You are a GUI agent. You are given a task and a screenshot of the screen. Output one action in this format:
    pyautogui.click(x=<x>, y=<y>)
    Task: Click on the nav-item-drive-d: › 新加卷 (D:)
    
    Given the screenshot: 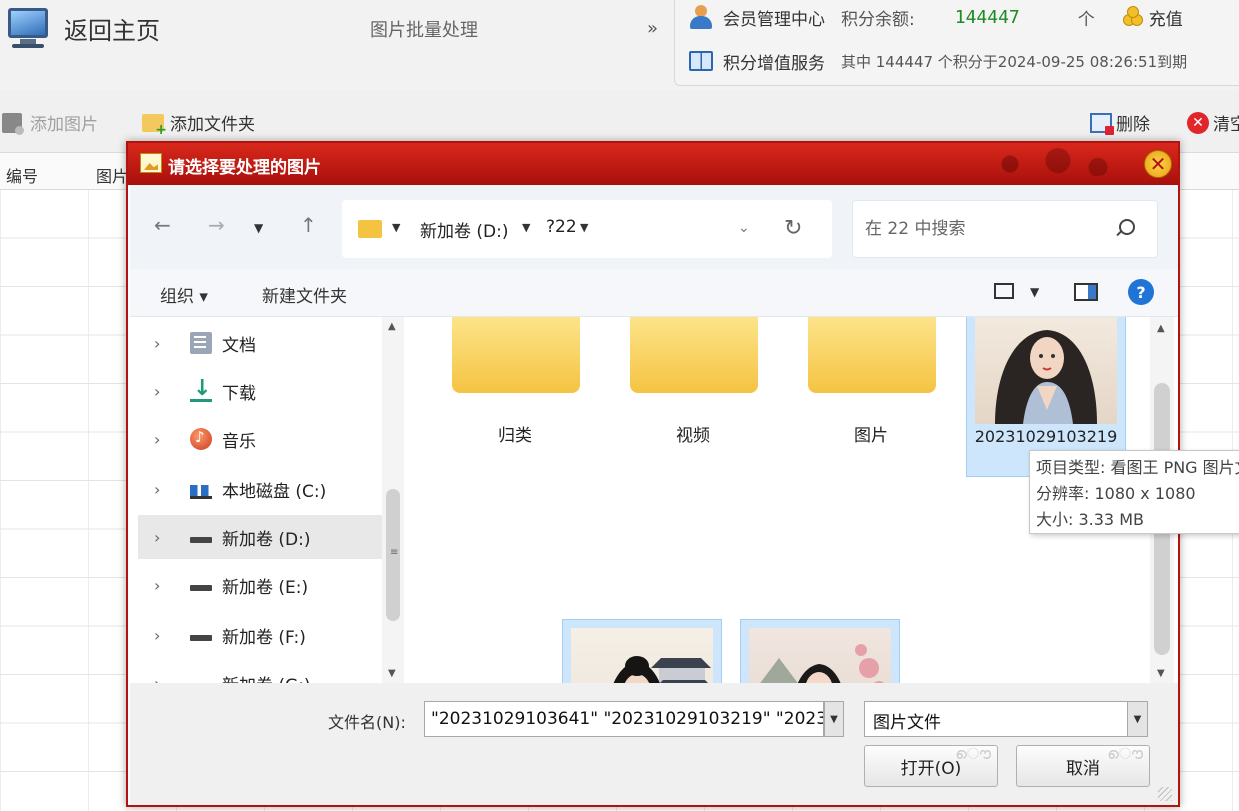 What is the action you would take?
    pyautogui.click(x=260, y=537)
    